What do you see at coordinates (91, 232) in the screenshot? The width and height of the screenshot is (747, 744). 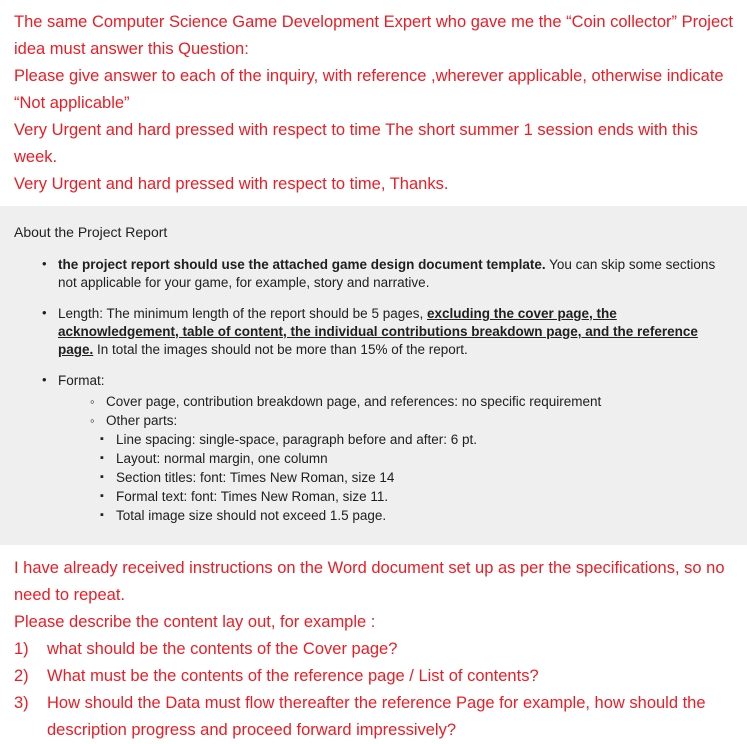 I see `panel-heading: About the Project Report` at bounding box center [91, 232].